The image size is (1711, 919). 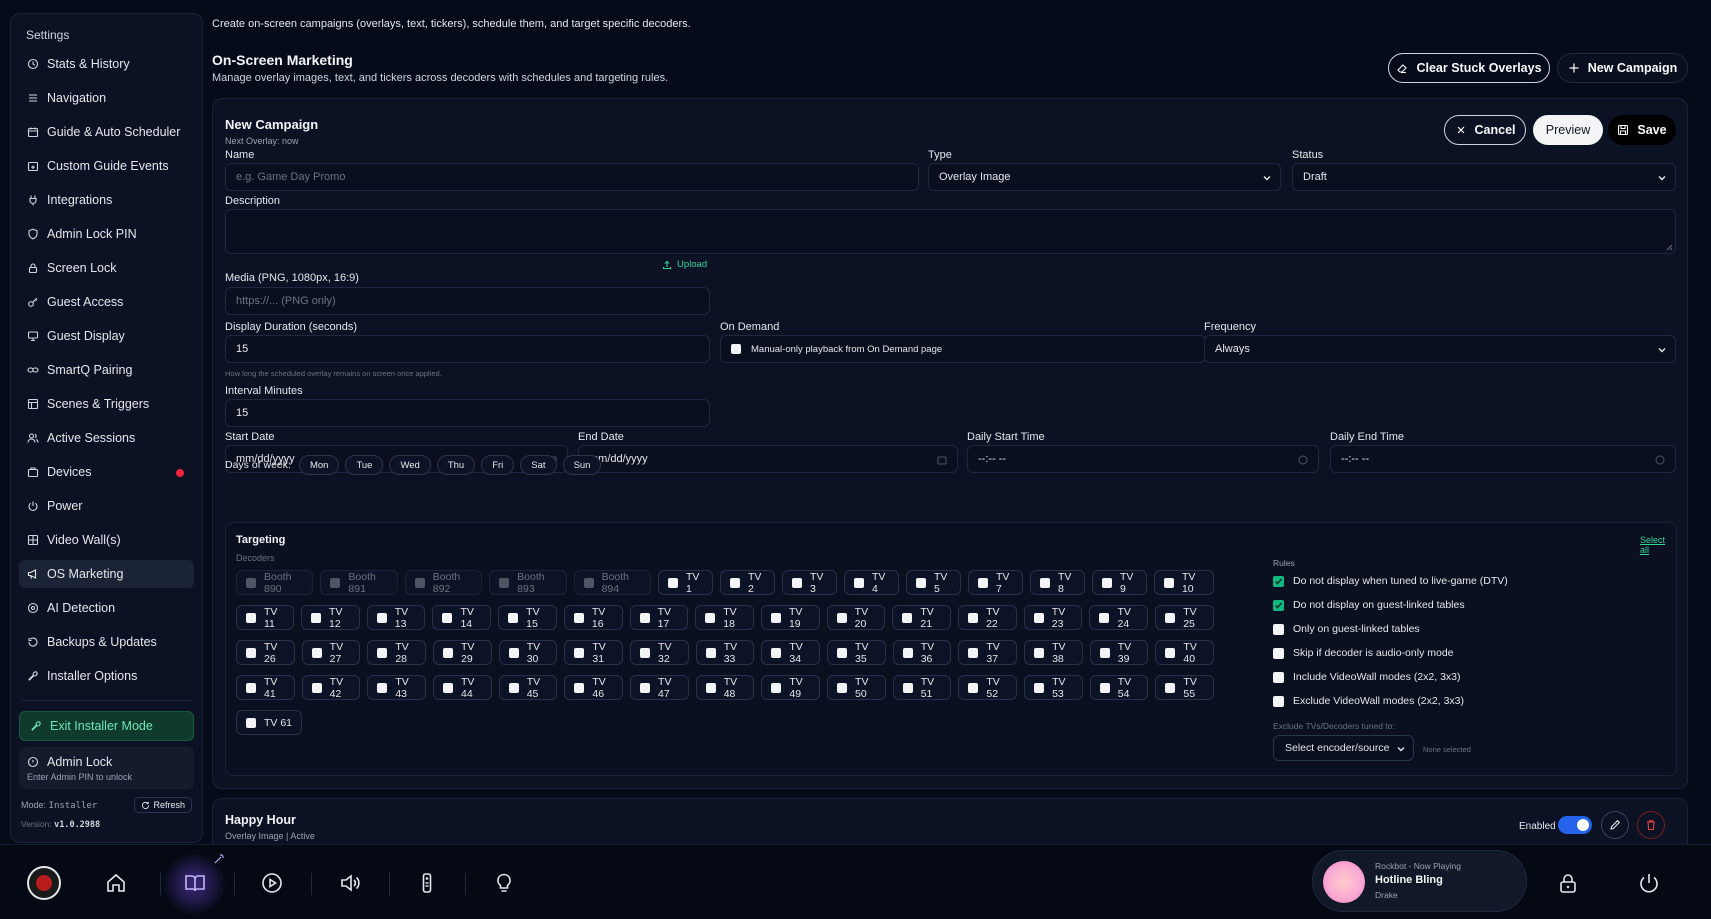 I want to click on decoder-chip: TV 20, so click(x=856, y=617).